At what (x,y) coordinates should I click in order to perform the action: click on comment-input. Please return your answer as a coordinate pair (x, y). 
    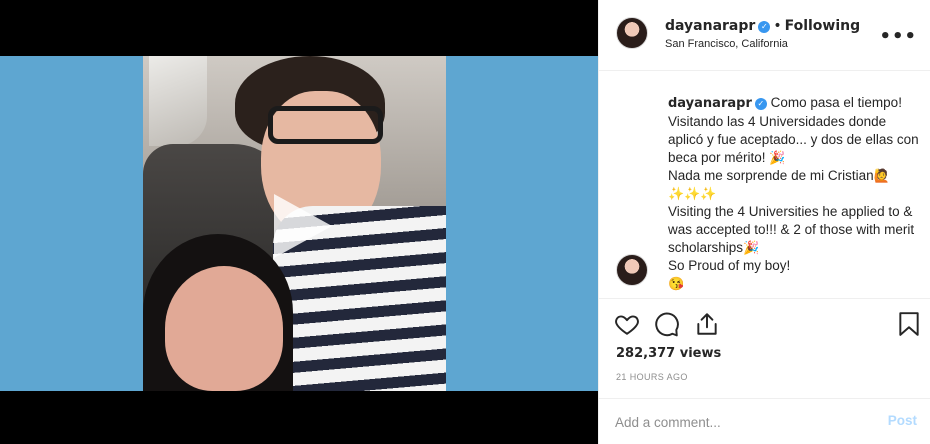
    Looking at the image, I should click on (745, 422).